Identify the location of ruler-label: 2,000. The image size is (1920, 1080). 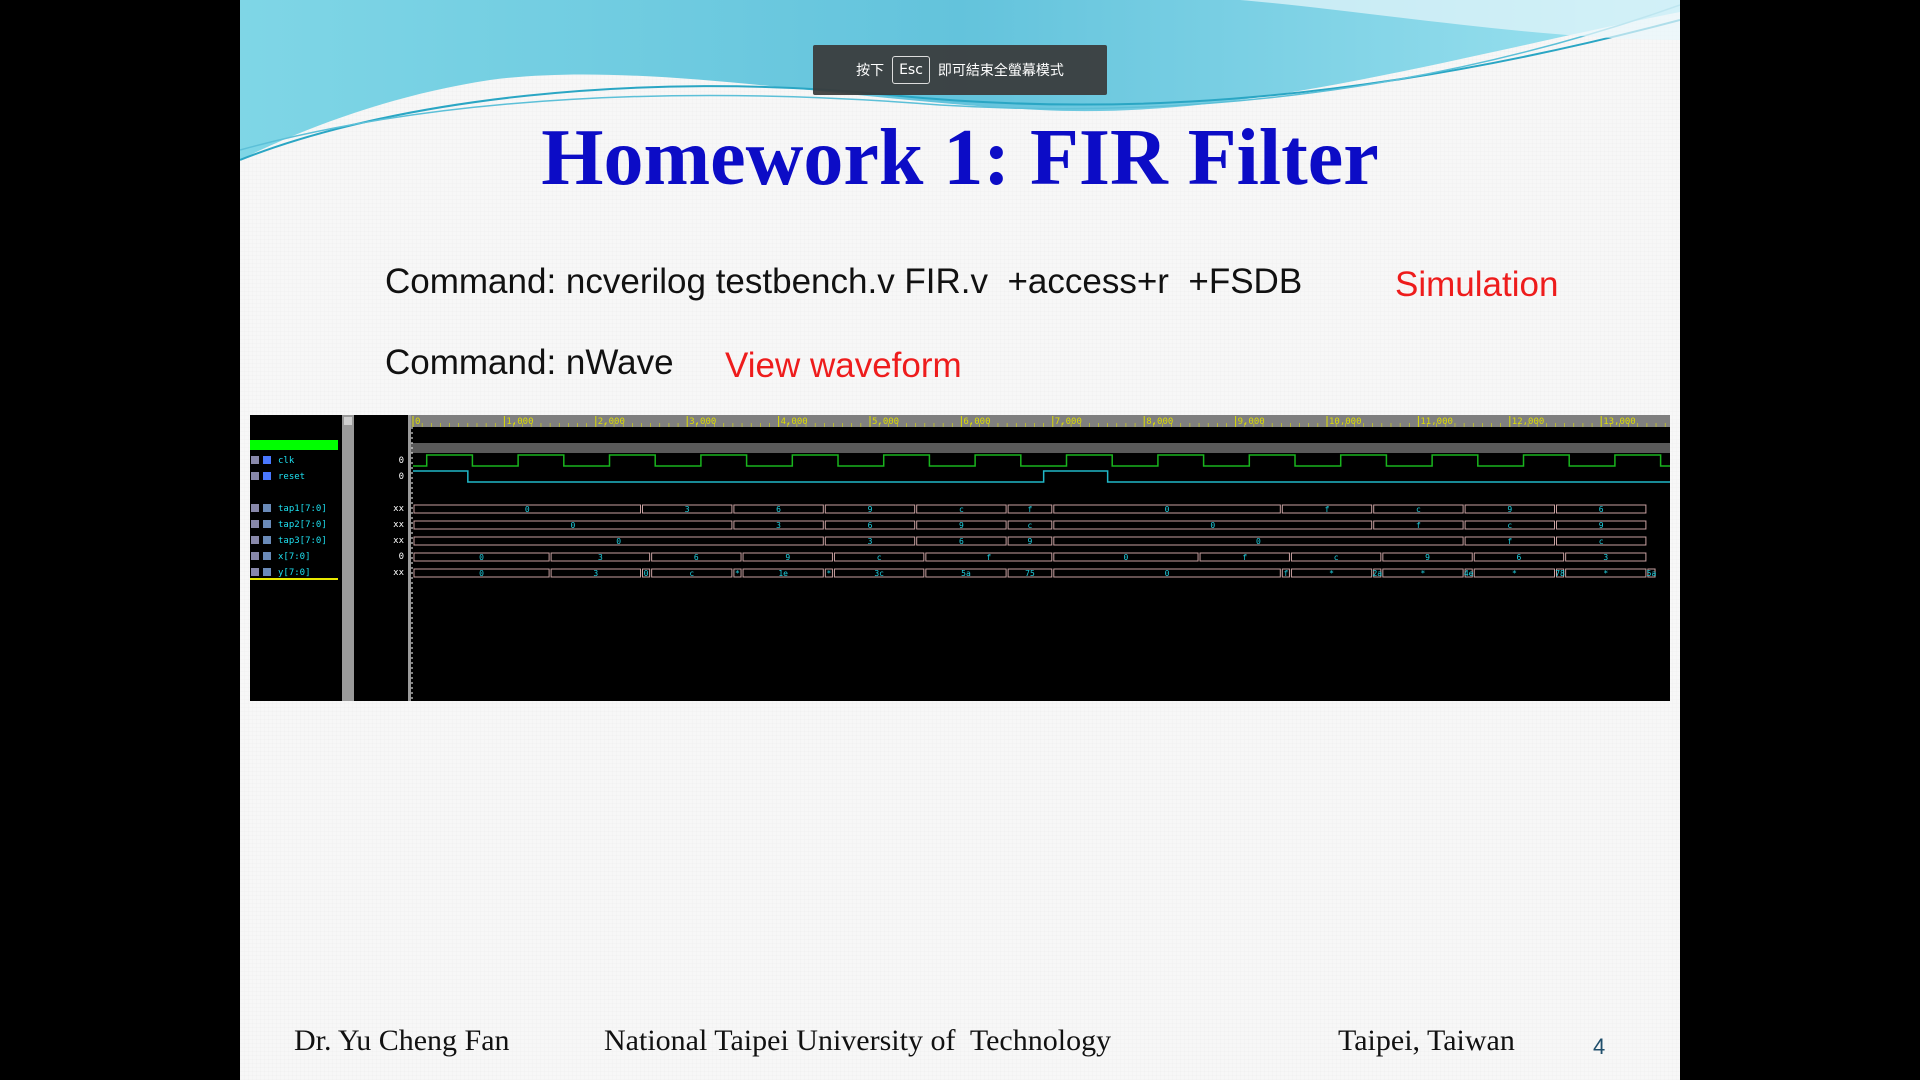
(611, 422).